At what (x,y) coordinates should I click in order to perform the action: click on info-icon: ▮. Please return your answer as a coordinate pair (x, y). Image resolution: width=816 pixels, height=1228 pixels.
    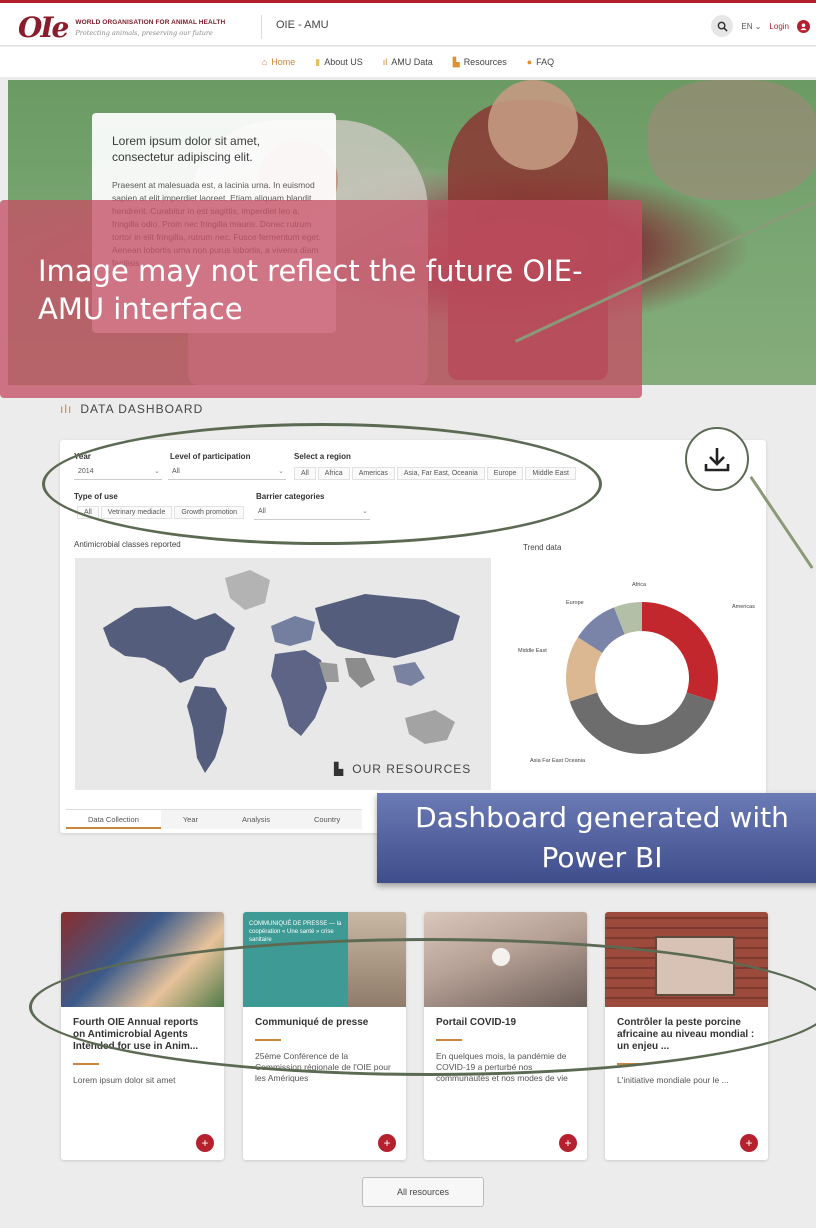
    Looking at the image, I should click on (318, 61).